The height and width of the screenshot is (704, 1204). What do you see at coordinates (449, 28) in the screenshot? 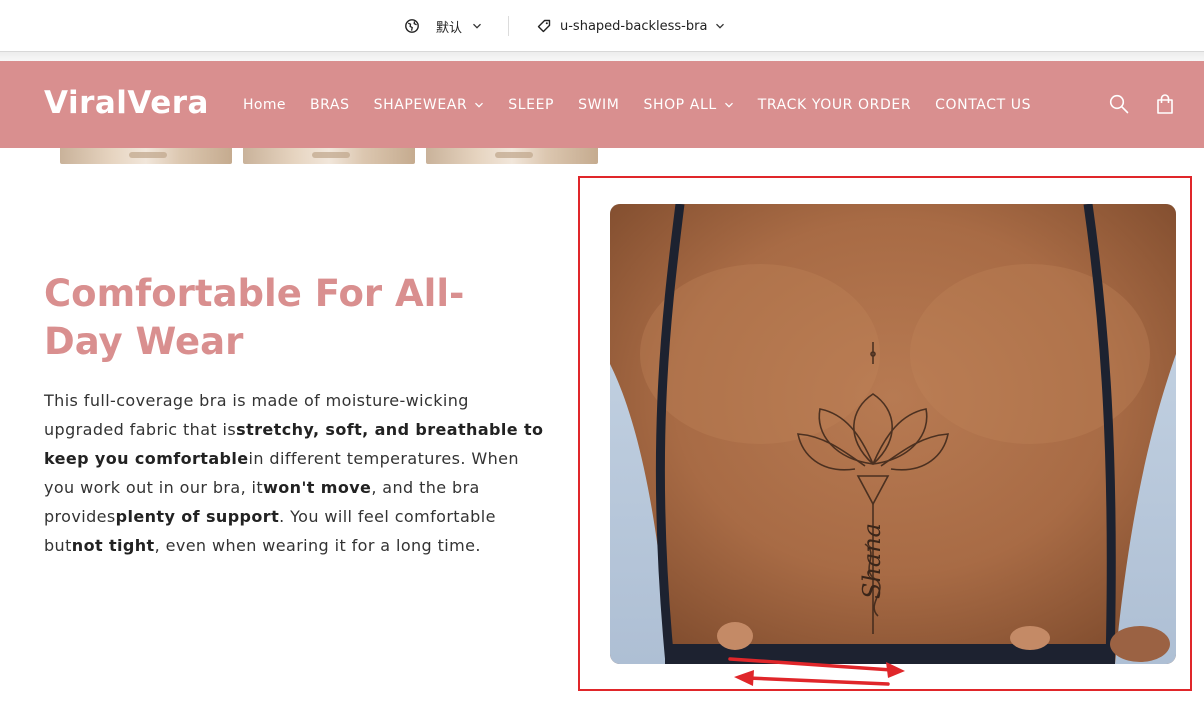
I see `language-label: 默认` at bounding box center [449, 28].